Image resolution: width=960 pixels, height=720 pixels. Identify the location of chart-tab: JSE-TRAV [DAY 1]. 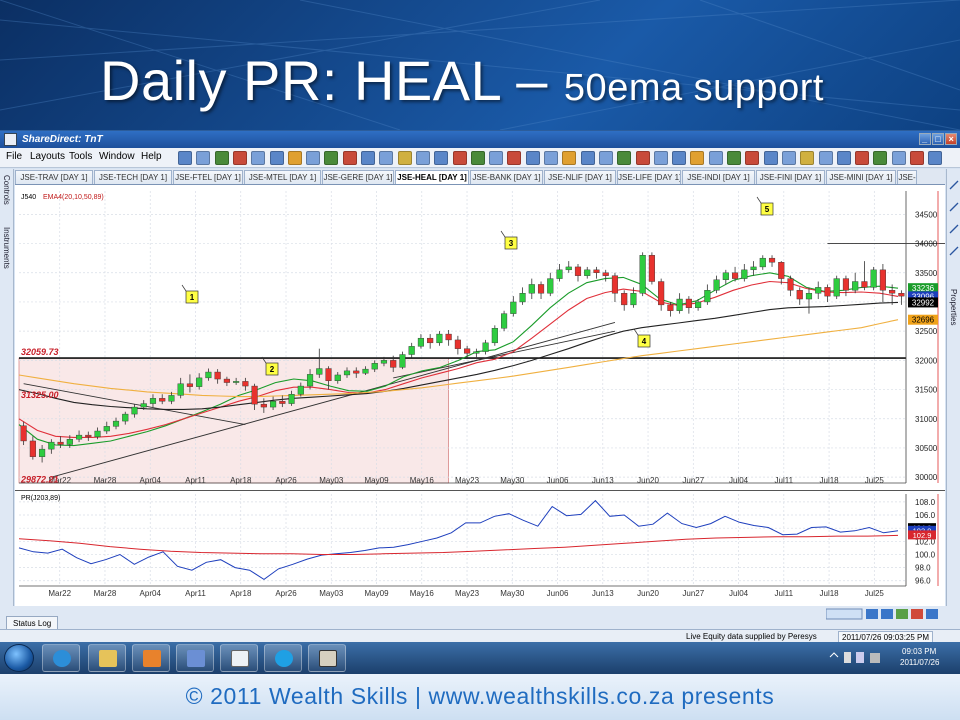
(54, 177).